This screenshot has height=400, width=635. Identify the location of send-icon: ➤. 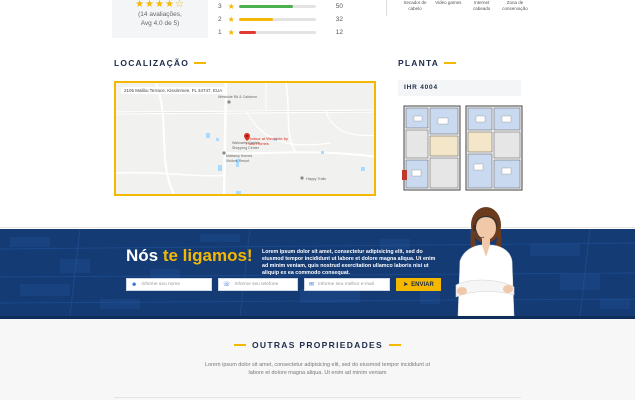
(406, 285).